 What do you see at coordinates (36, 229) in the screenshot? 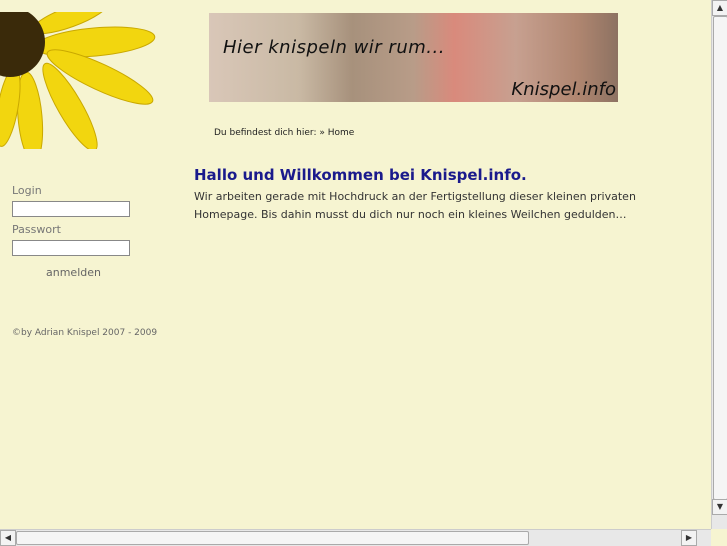
I see `password-label: Passwort` at bounding box center [36, 229].